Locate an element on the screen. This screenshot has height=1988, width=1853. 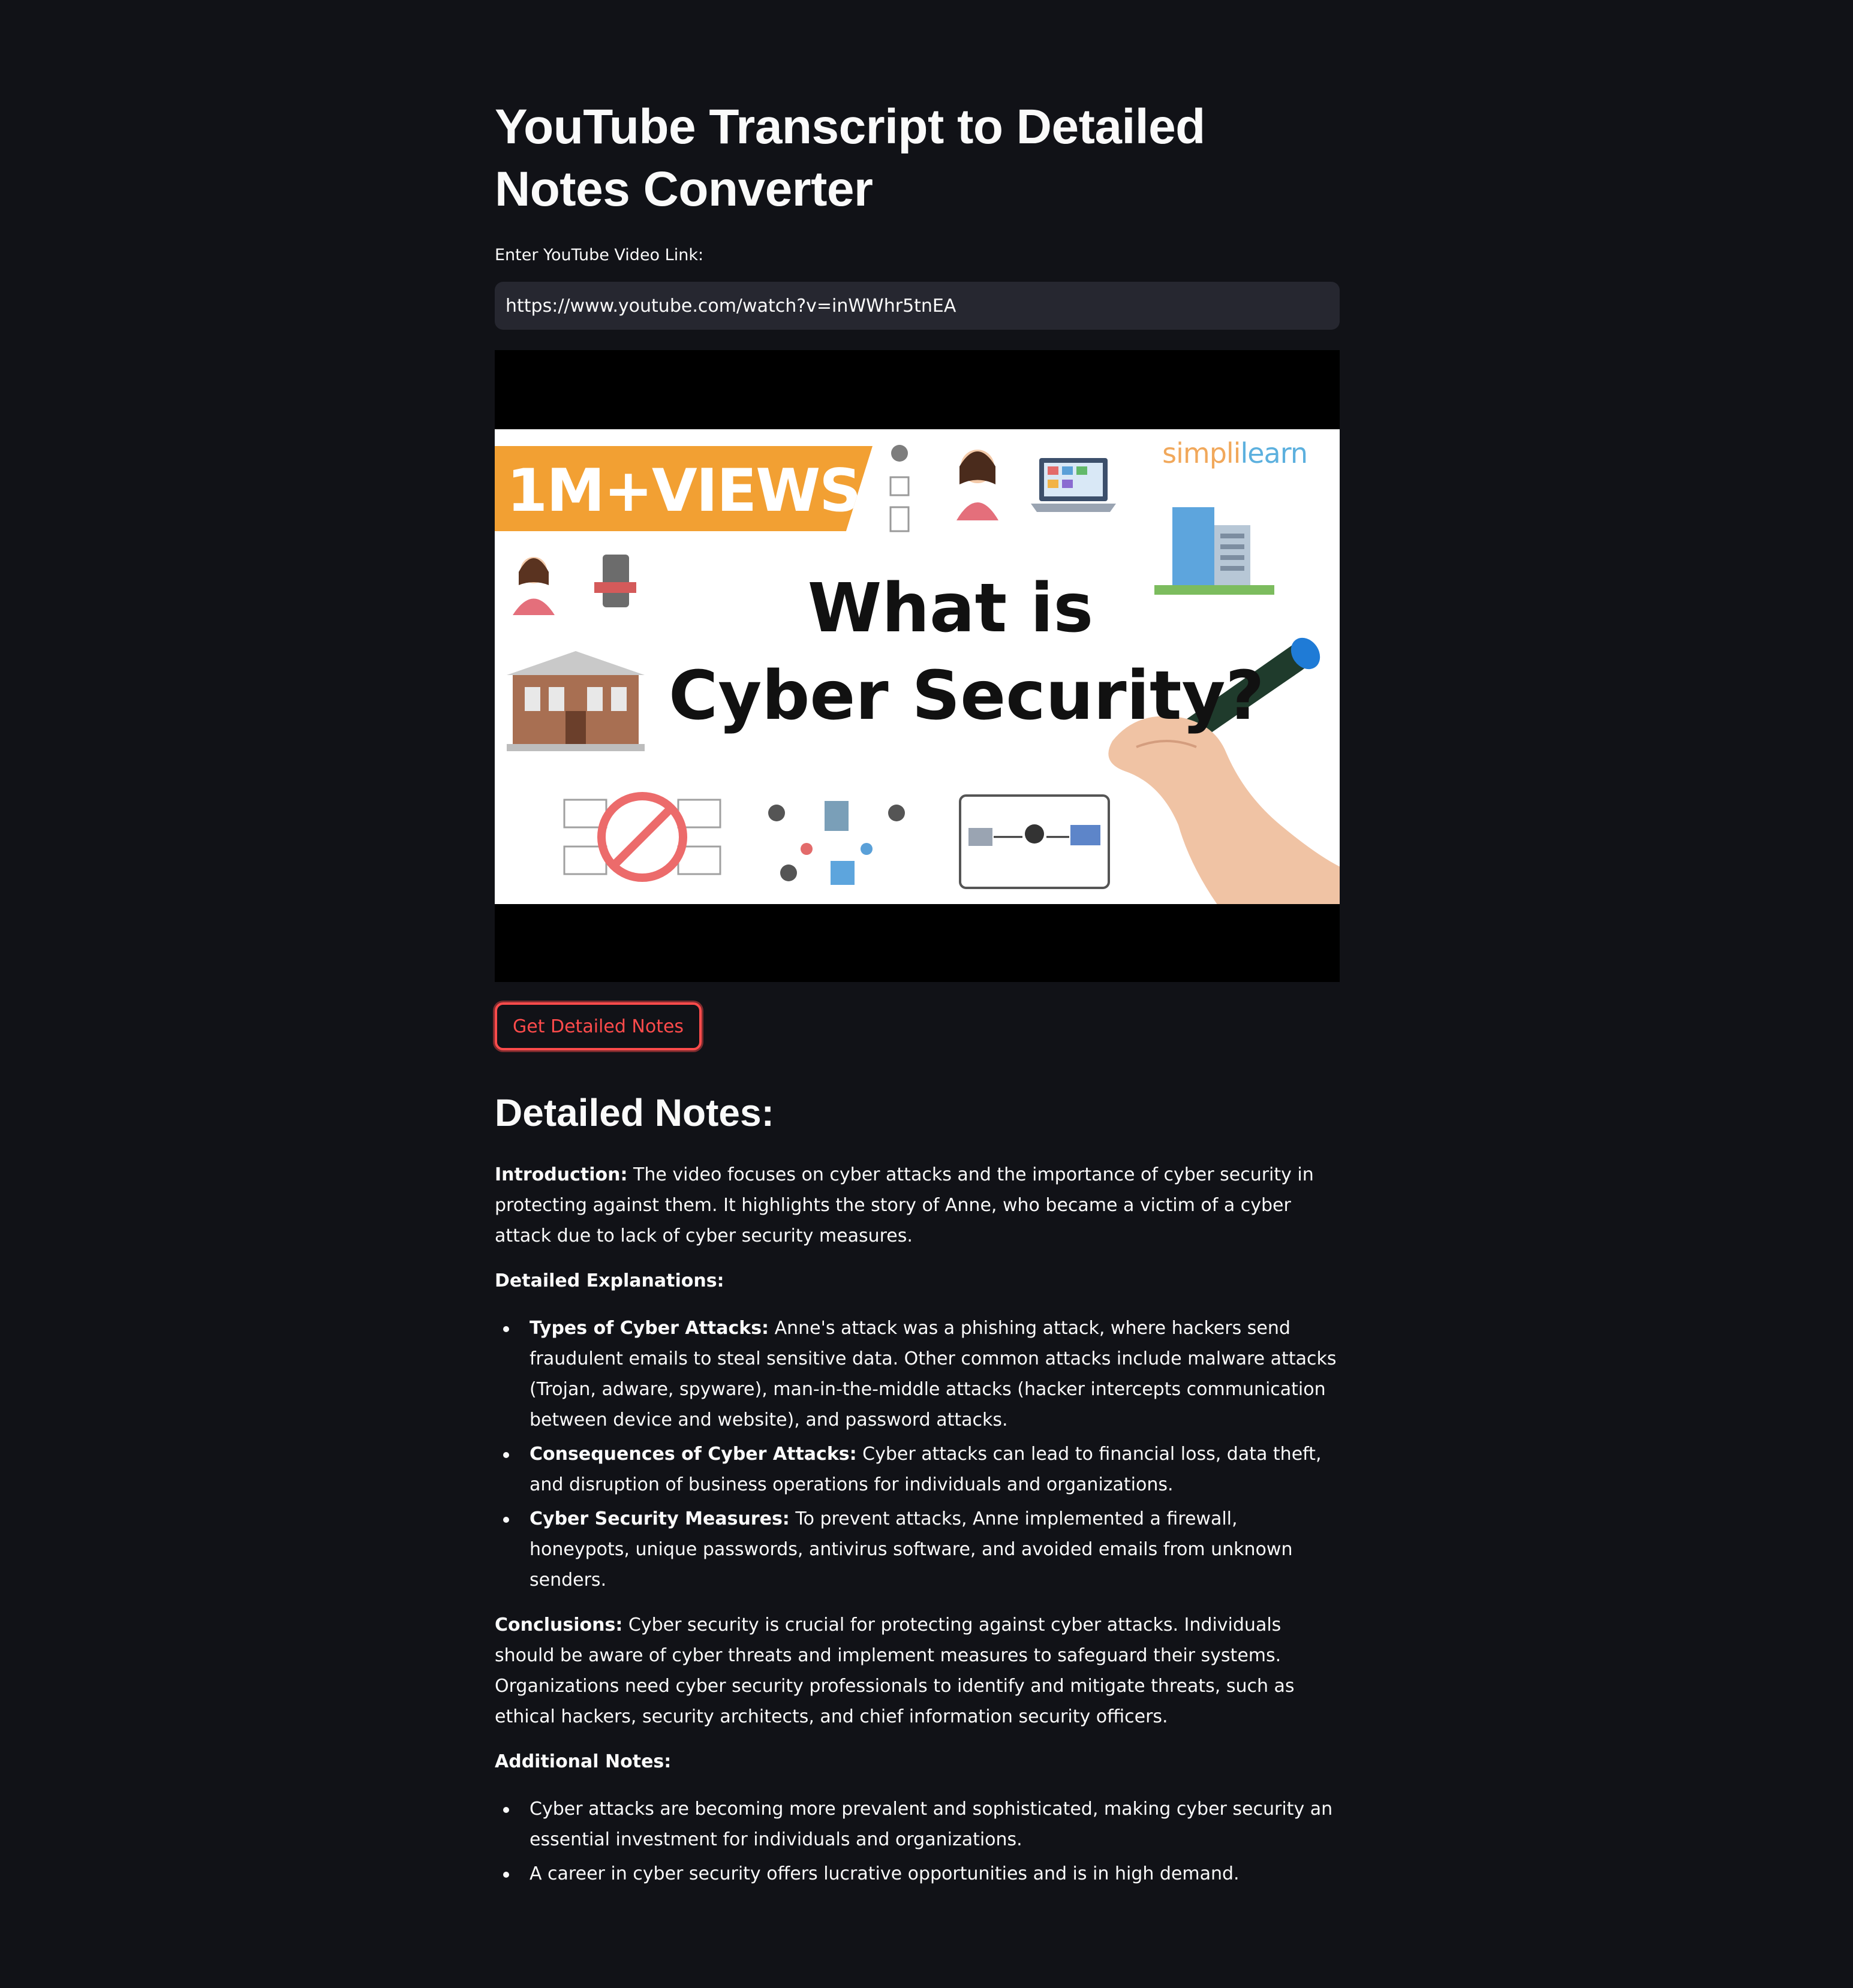
explanations-heading-label: Detailed Explanations: is located at coordinates (609, 1280).